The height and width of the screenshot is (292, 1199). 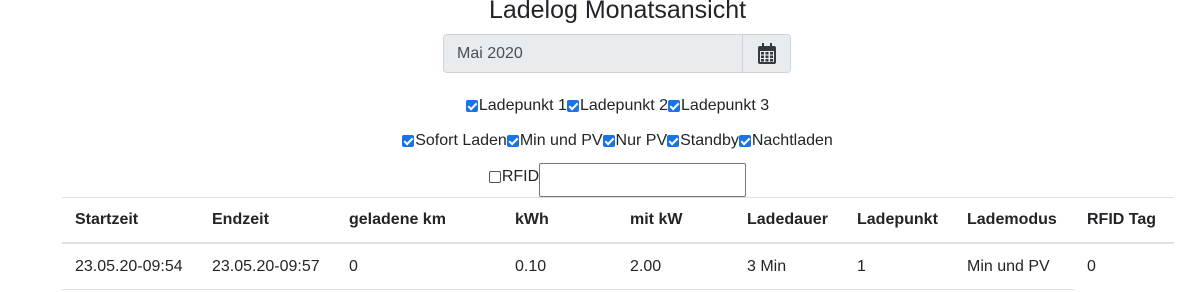 What do you see at coordinates (559, 266) in the screenshot?
I see `cell-kwh: 0.10` at bounding box center [559, 266].